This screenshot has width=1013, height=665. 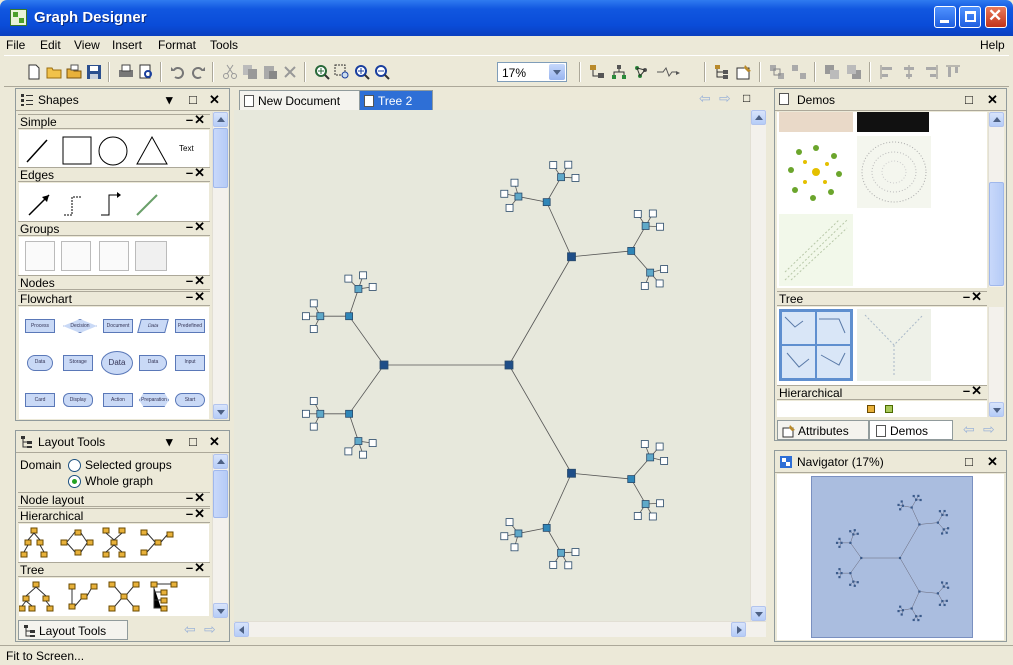 What do you see at coordinates (73, 206) in the screenshot?
I see `orthogonal-edge-icon` at bounding box center [73, 206].